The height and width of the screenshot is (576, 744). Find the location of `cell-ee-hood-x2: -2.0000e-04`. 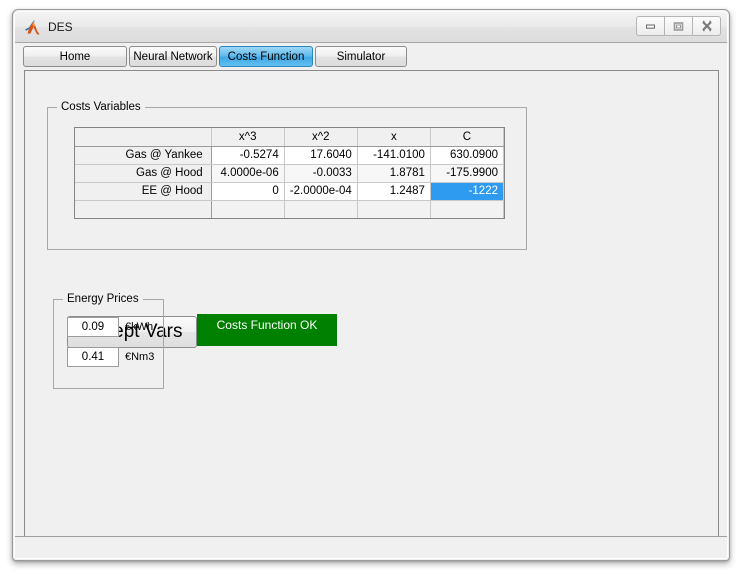

cell-ee-hood-x2: -2.0000e-04 is located at coordinates (321, 191).